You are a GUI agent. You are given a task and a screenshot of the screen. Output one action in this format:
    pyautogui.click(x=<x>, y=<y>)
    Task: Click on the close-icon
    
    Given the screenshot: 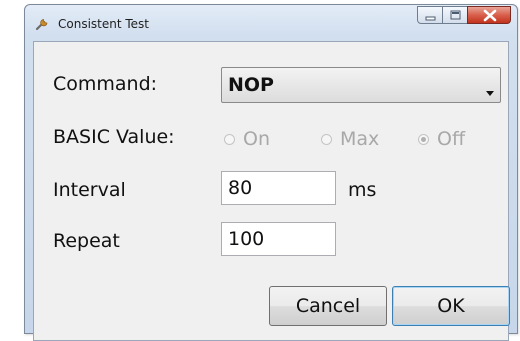 What is the action you would take?
    pyautogui.click(x=490, y=15)
    